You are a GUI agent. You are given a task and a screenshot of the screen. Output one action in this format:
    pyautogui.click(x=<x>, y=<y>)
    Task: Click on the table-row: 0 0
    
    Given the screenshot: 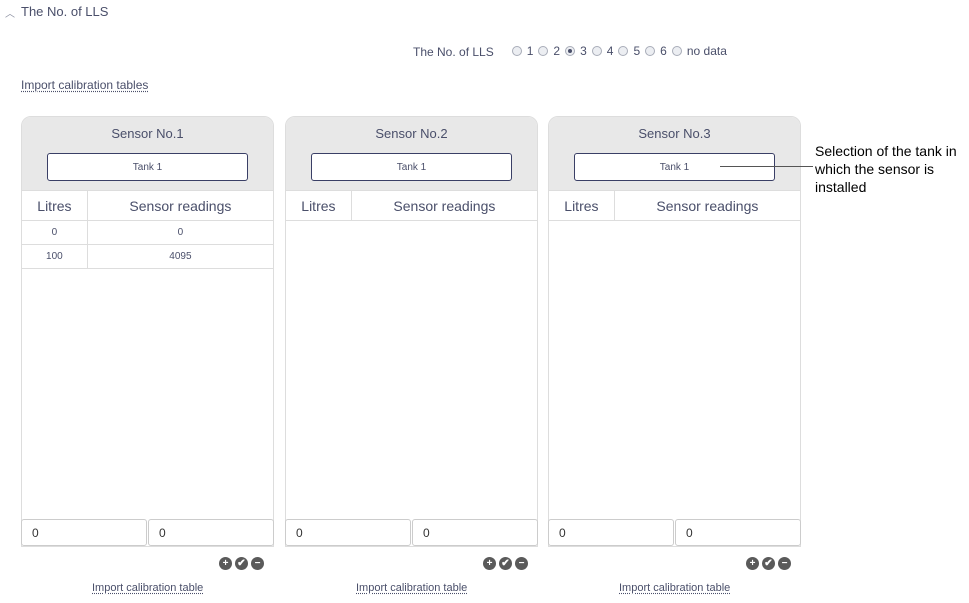 What is the action you would take?
    pyautogui.click(x=147, y=232)
    